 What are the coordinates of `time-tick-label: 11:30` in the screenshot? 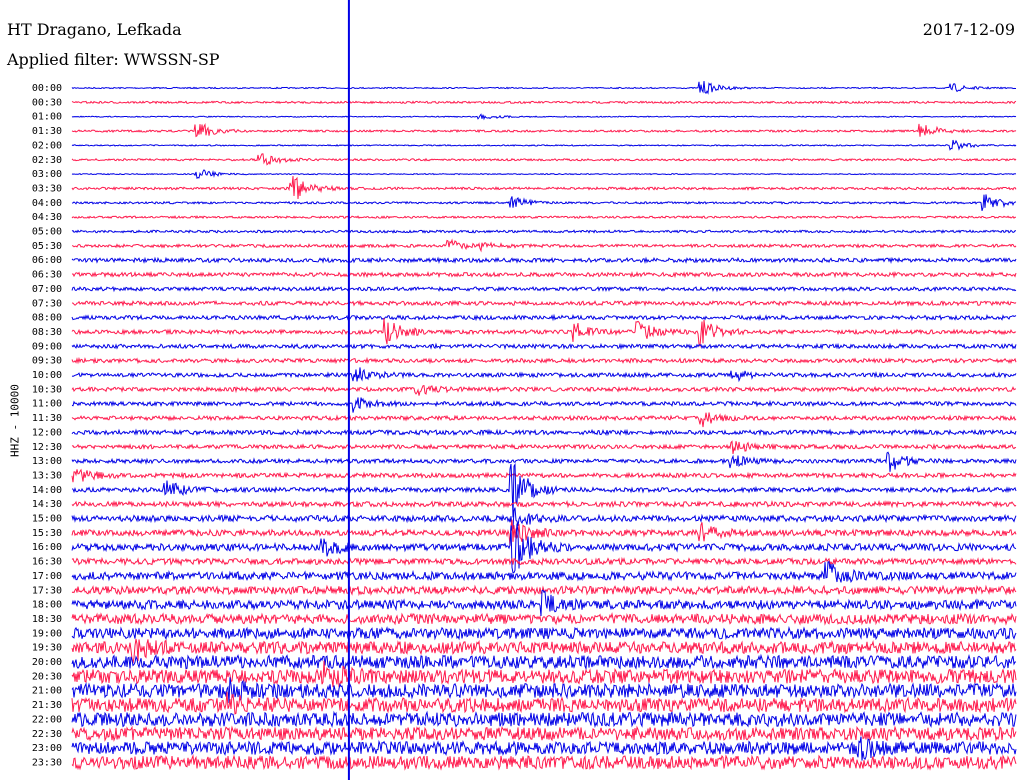 It's located at (47, 418).